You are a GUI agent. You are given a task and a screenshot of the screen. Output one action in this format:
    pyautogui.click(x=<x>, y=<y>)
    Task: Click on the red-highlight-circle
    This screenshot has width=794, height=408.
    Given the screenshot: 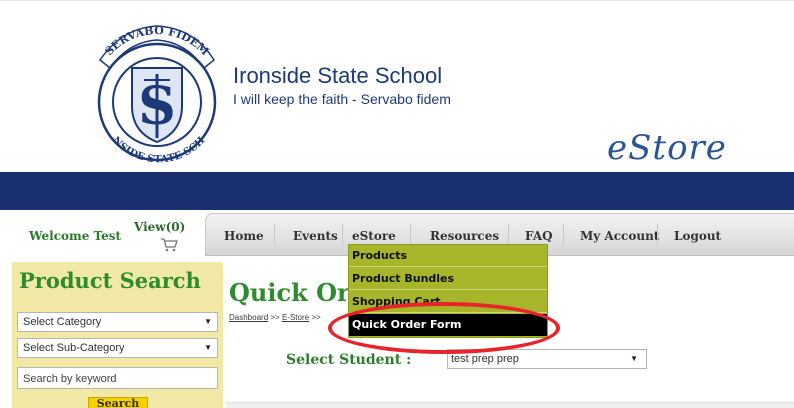 What is the action you would take?
    pyautogui.click(x=444, y=328)
    